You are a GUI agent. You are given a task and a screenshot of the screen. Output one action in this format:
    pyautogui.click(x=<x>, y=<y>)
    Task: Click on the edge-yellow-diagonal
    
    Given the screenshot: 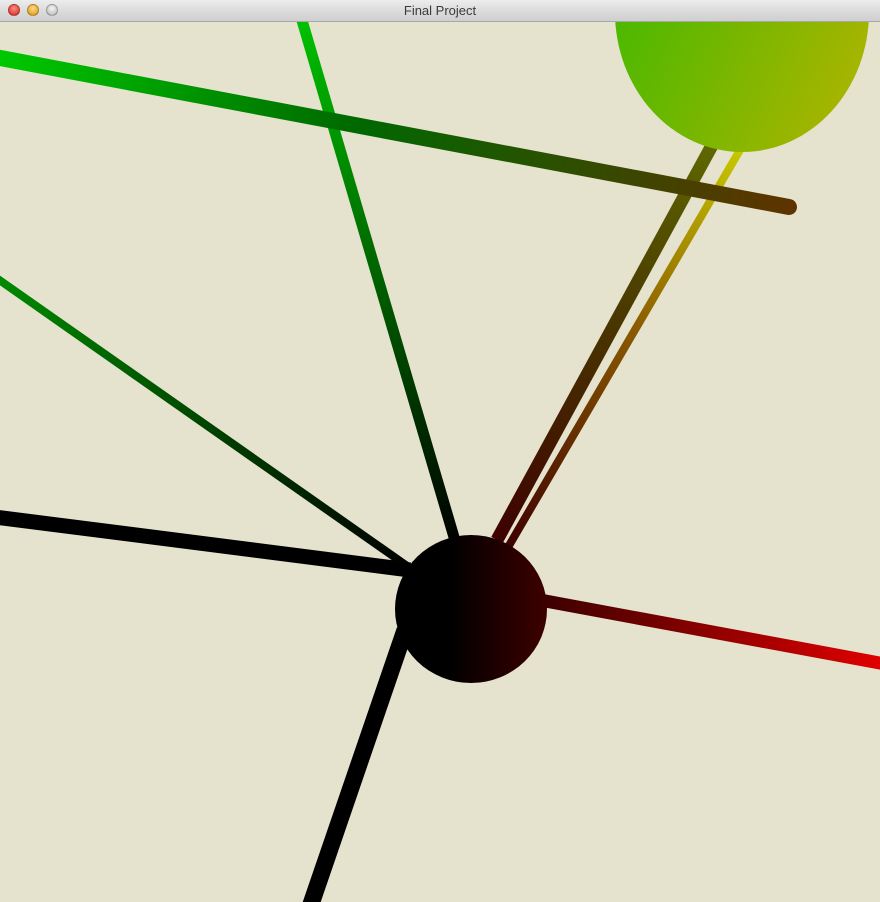 What is the action you would take?
    pyautogui.click(x=623, y=349)
    